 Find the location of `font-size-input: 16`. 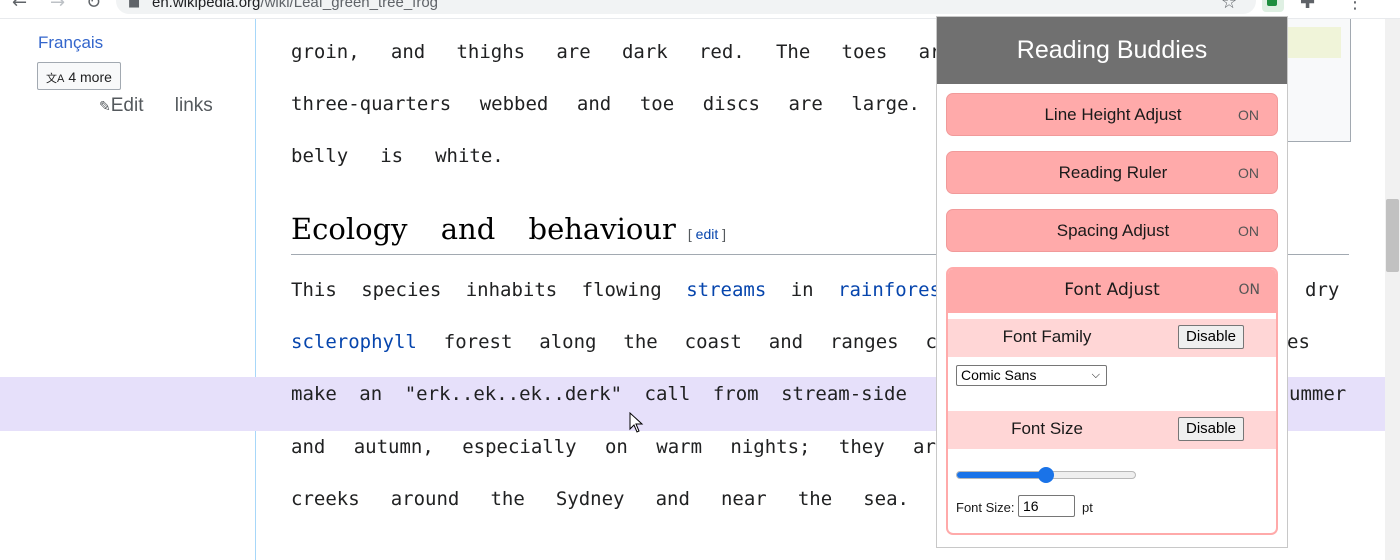

font-size-input: 16 is located at coordinates (1046, 506).